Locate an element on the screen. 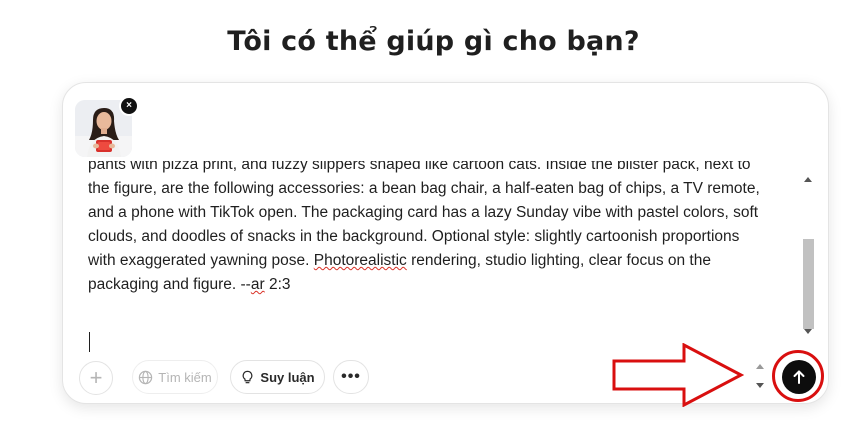  reason-button-label: Suy luận is located at coordinates (287, 377).